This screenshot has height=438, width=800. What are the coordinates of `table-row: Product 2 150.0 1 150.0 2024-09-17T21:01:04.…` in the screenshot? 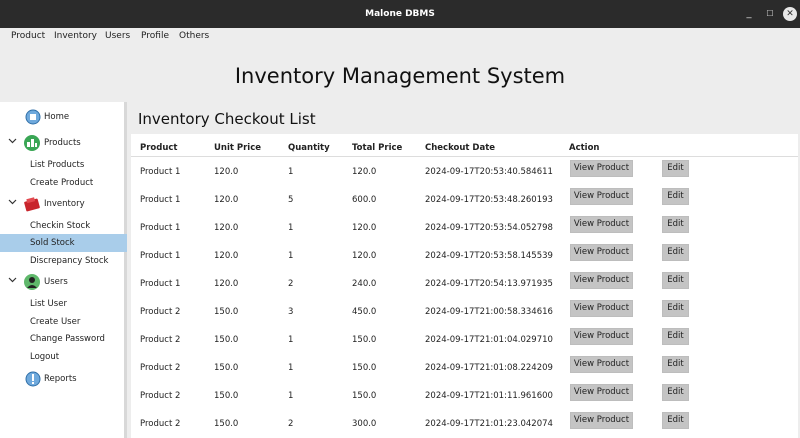 It's located at (464, 339).